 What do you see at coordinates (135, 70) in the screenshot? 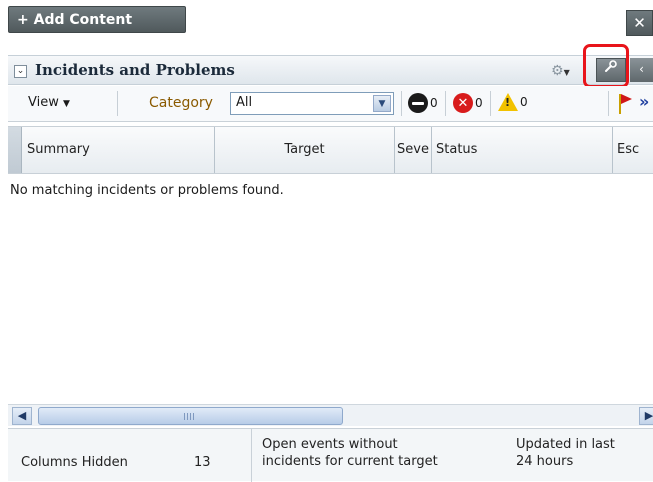
I see `panel-title: Incidents and Problems` at bounding box center [135, 70].